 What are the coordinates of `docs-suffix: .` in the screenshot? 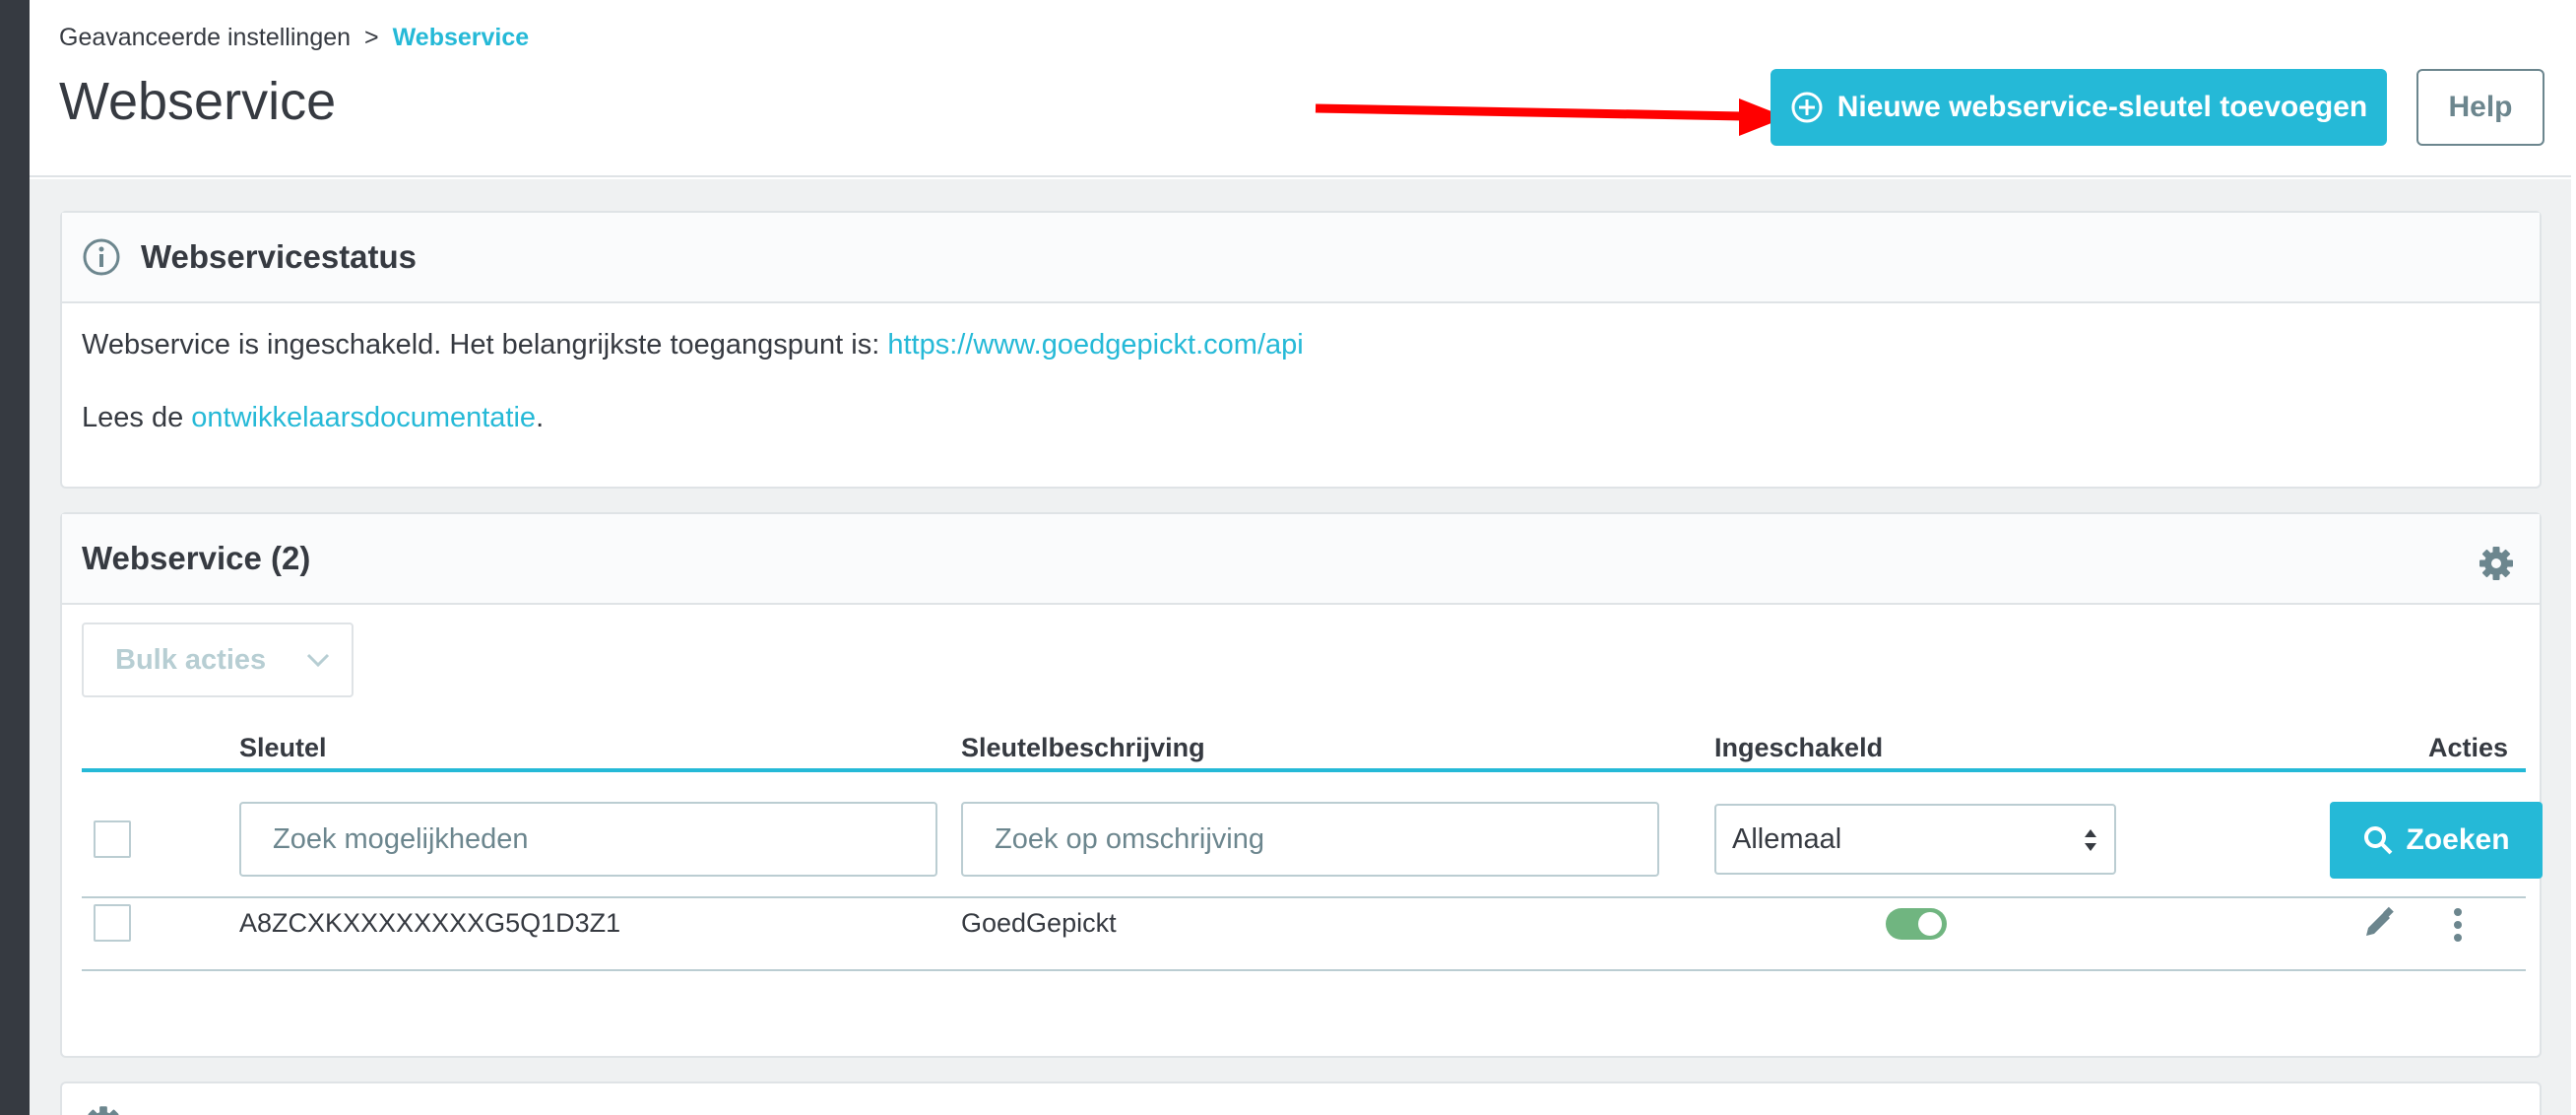 It's located at (540, 417).